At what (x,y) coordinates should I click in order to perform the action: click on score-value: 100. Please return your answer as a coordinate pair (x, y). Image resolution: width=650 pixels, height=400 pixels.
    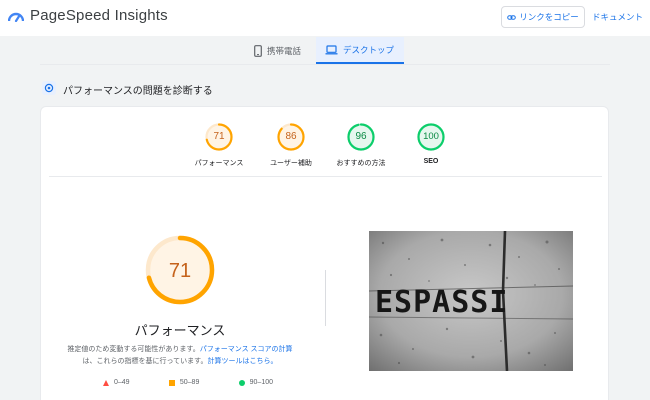
    Looking at the image, I should click on (431, 136).